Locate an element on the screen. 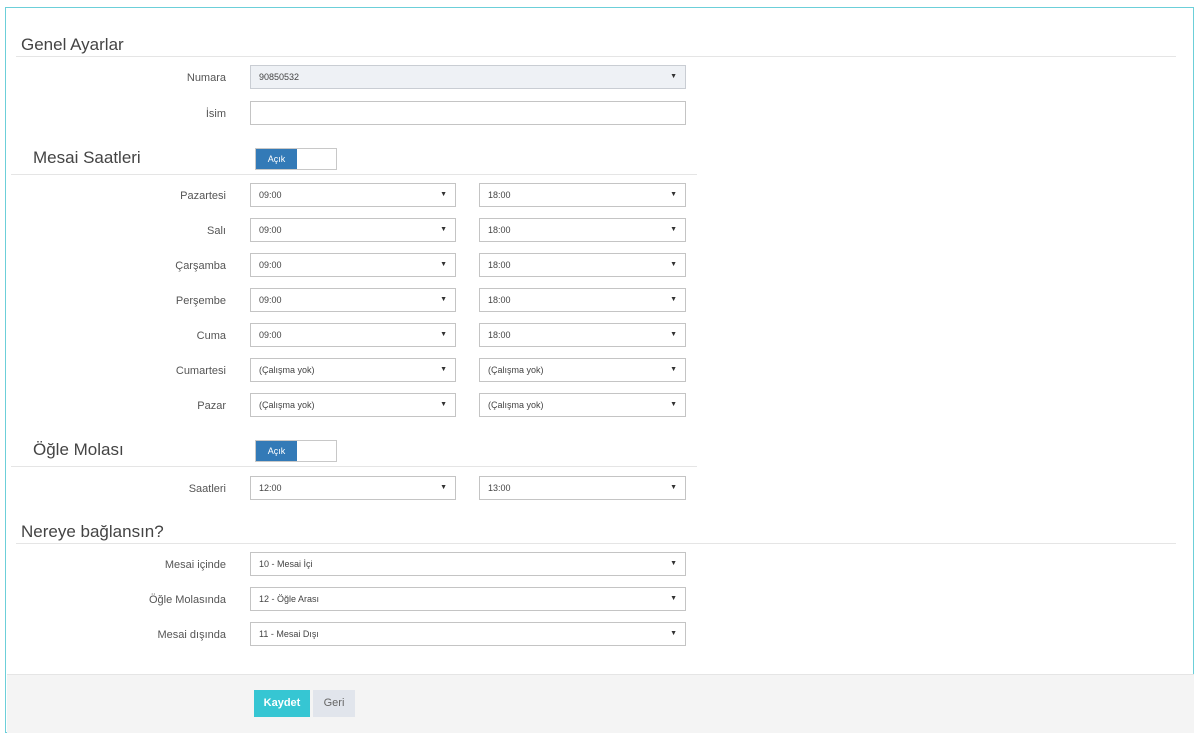 The width and height of the screenshot is (1200, 740). lunch-start-select: 12:00 ▼ is located at coordinates (353, 488).